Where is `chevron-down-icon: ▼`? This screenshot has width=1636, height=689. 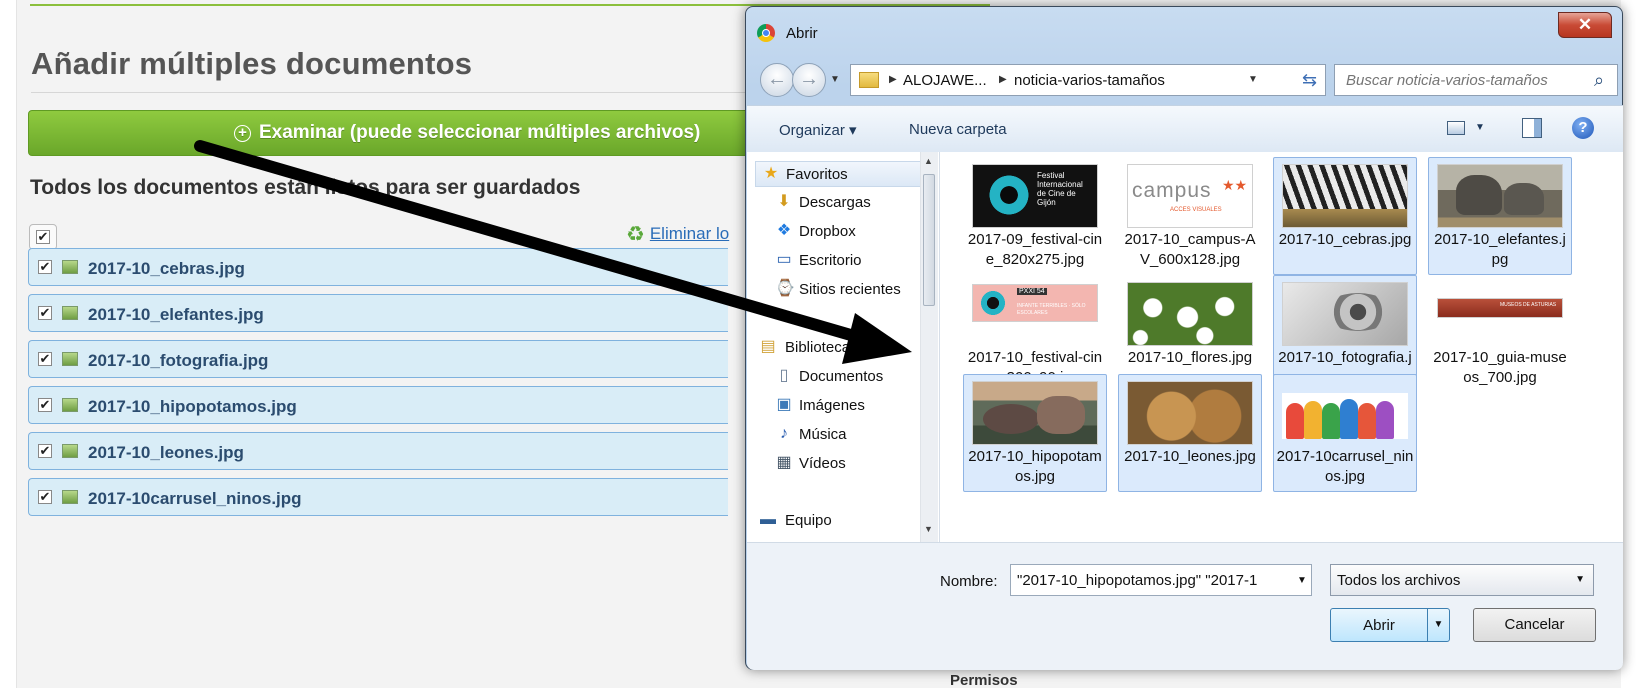
chevron-down-icon: ▼ is located at coordinates (1580, 579).